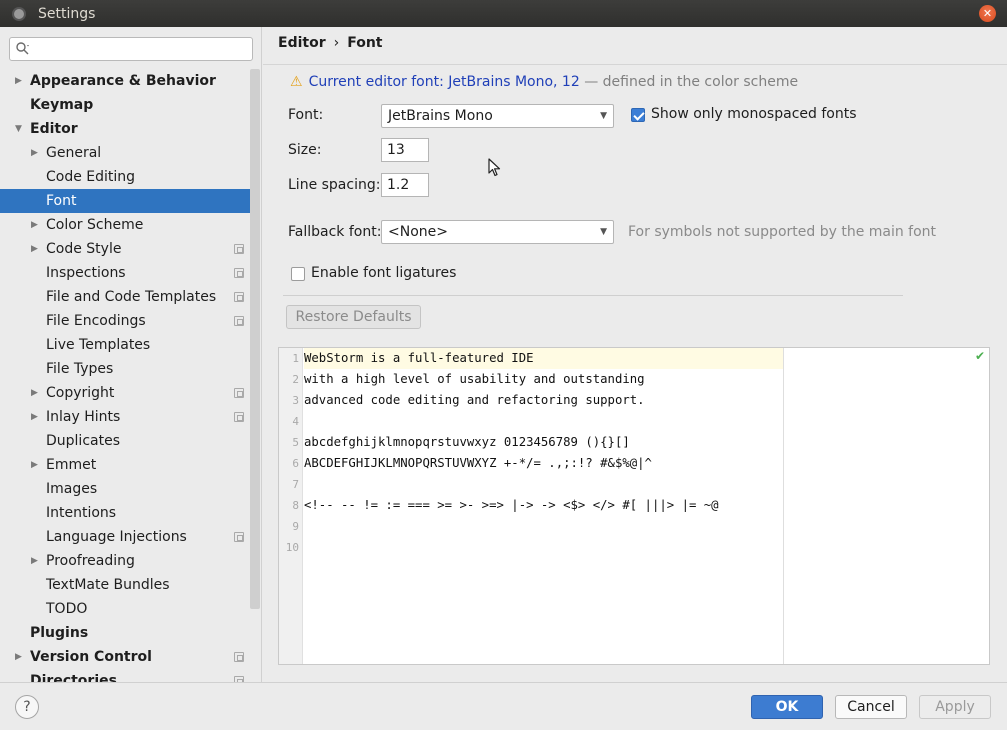  Describe the element at coordinates (90, 561) in the screenshot. I see `sidebar-item-label: Proofreading` at that location.